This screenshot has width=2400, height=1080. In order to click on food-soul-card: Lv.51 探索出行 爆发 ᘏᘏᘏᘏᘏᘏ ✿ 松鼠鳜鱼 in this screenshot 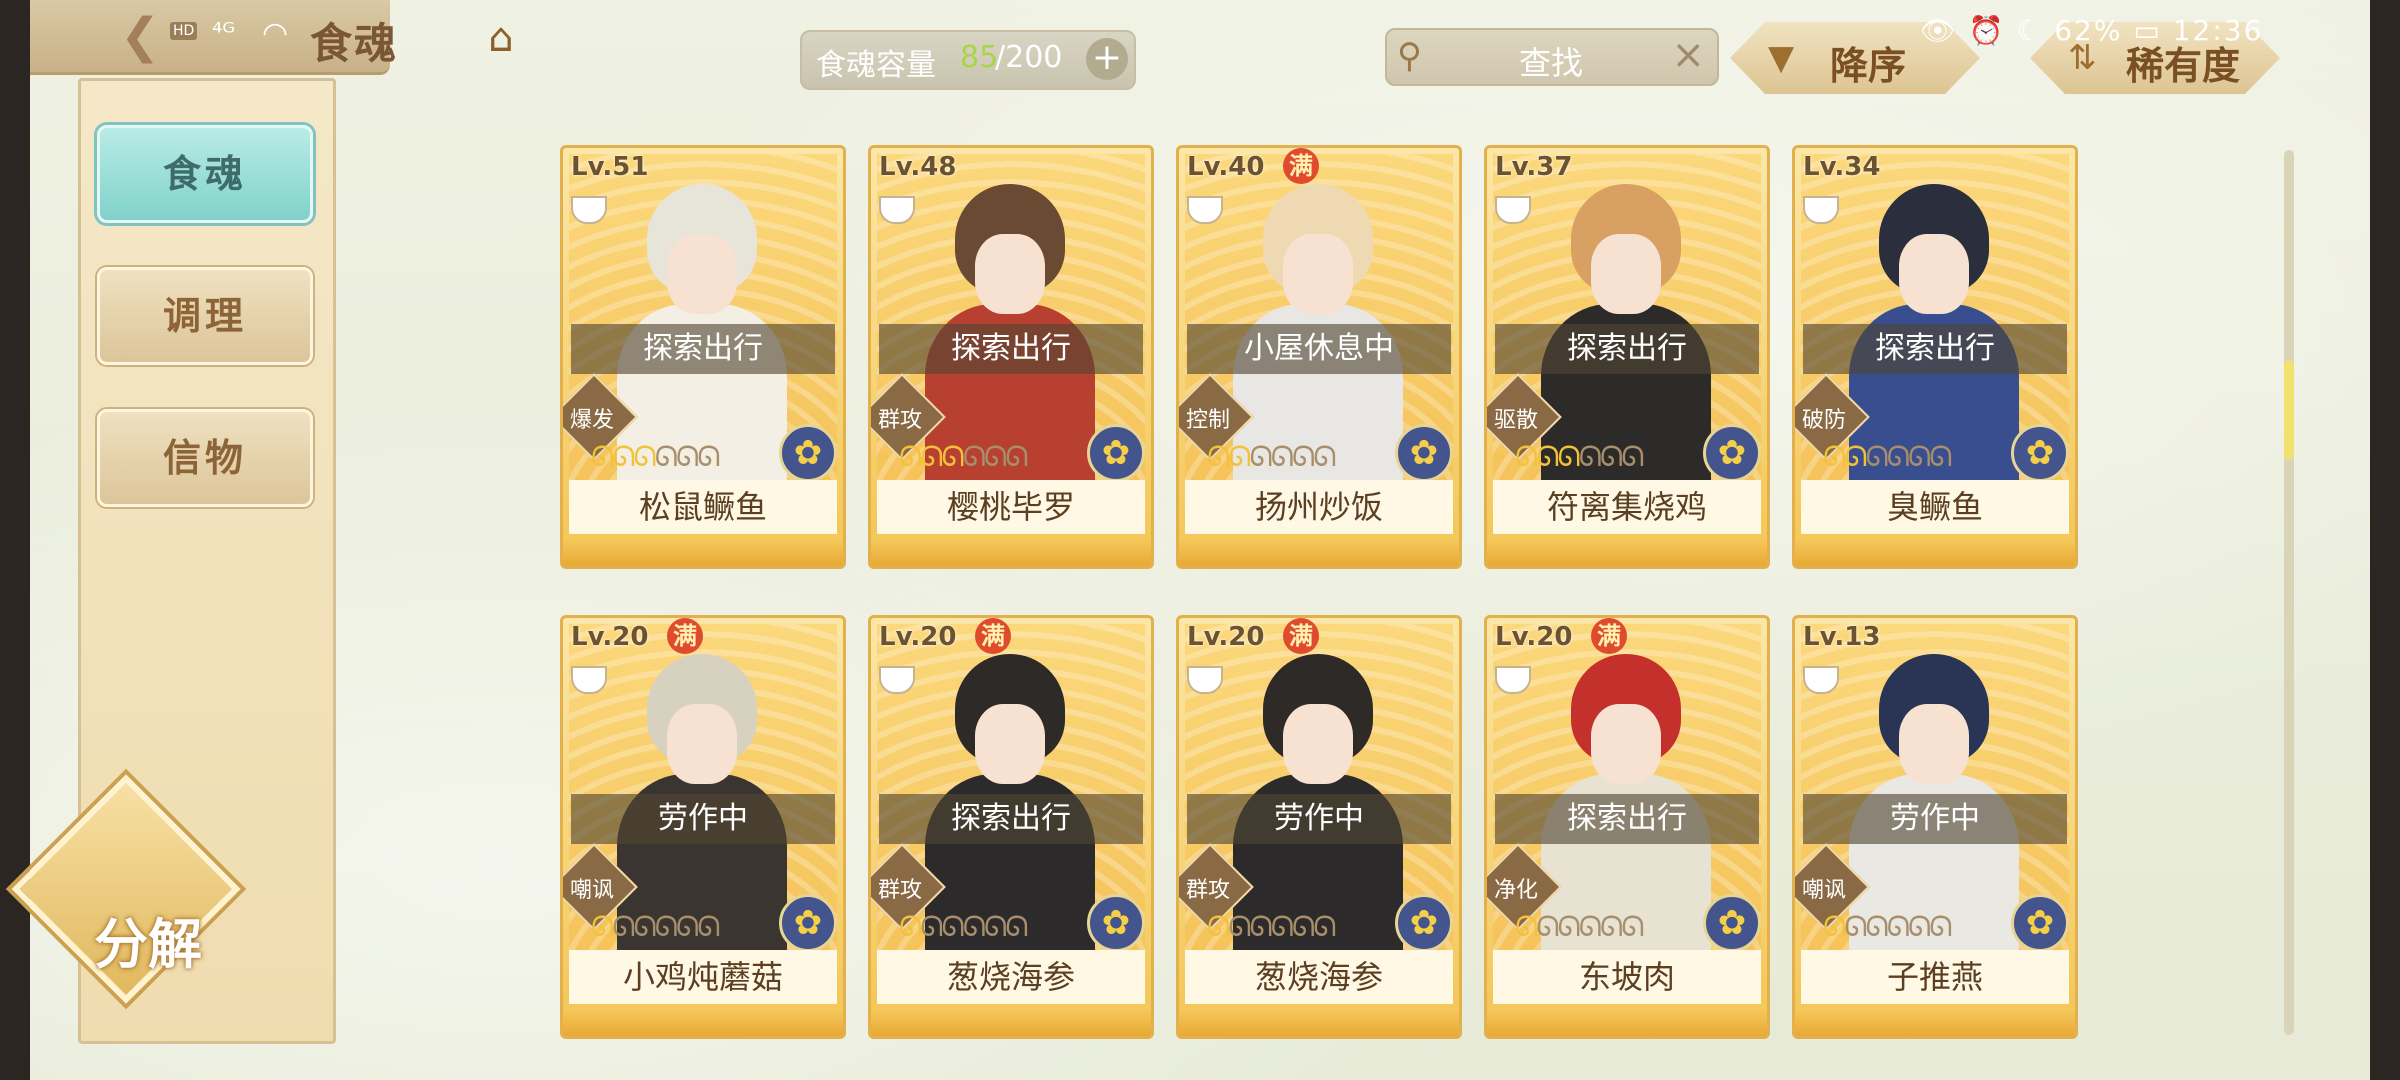, I will do `click(703, 357)`.